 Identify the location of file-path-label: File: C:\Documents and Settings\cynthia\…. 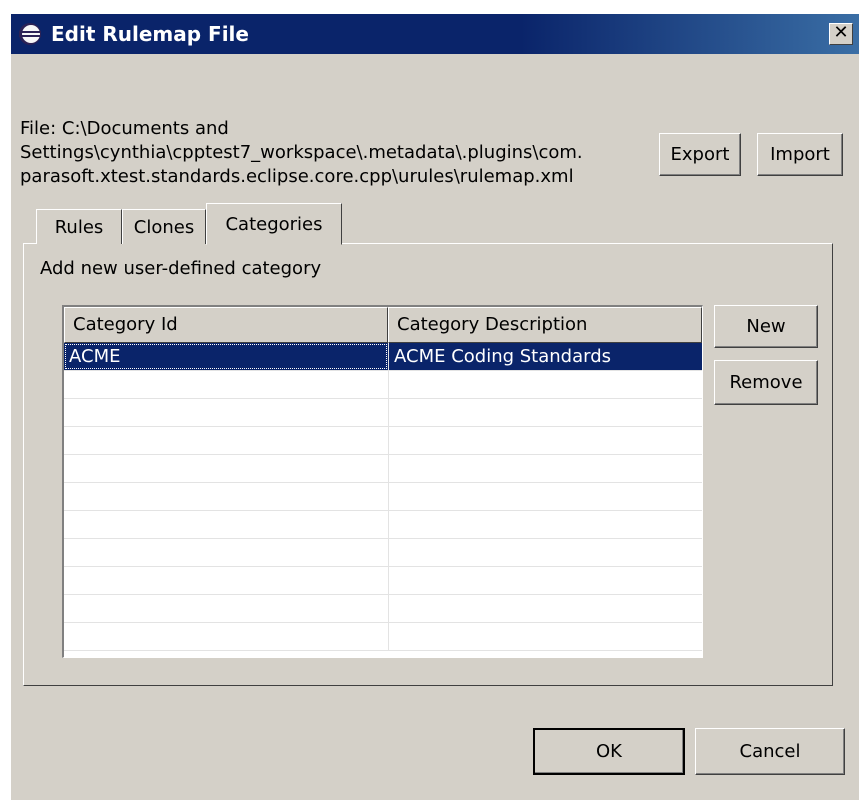
(301, 152).